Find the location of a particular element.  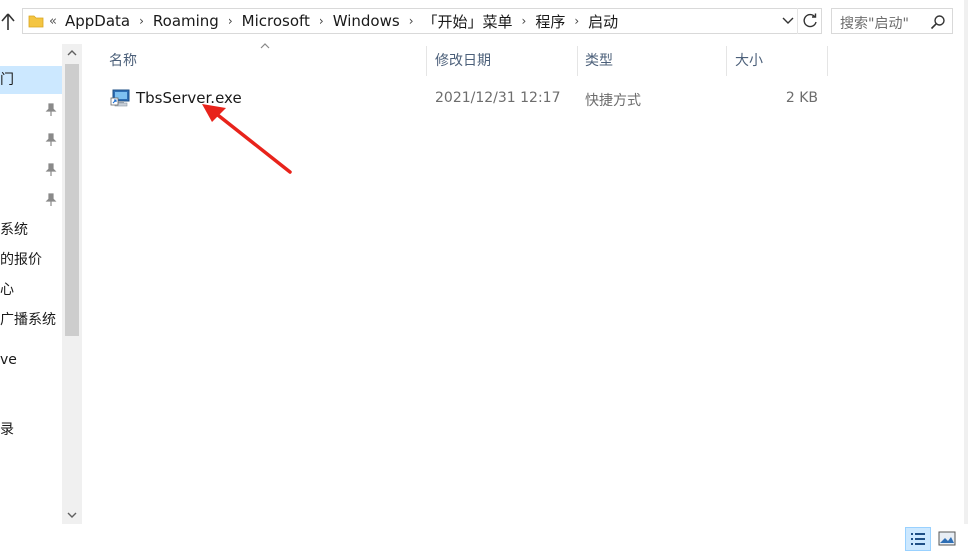

large-icons-view-button is located at coordinates (947, 539).